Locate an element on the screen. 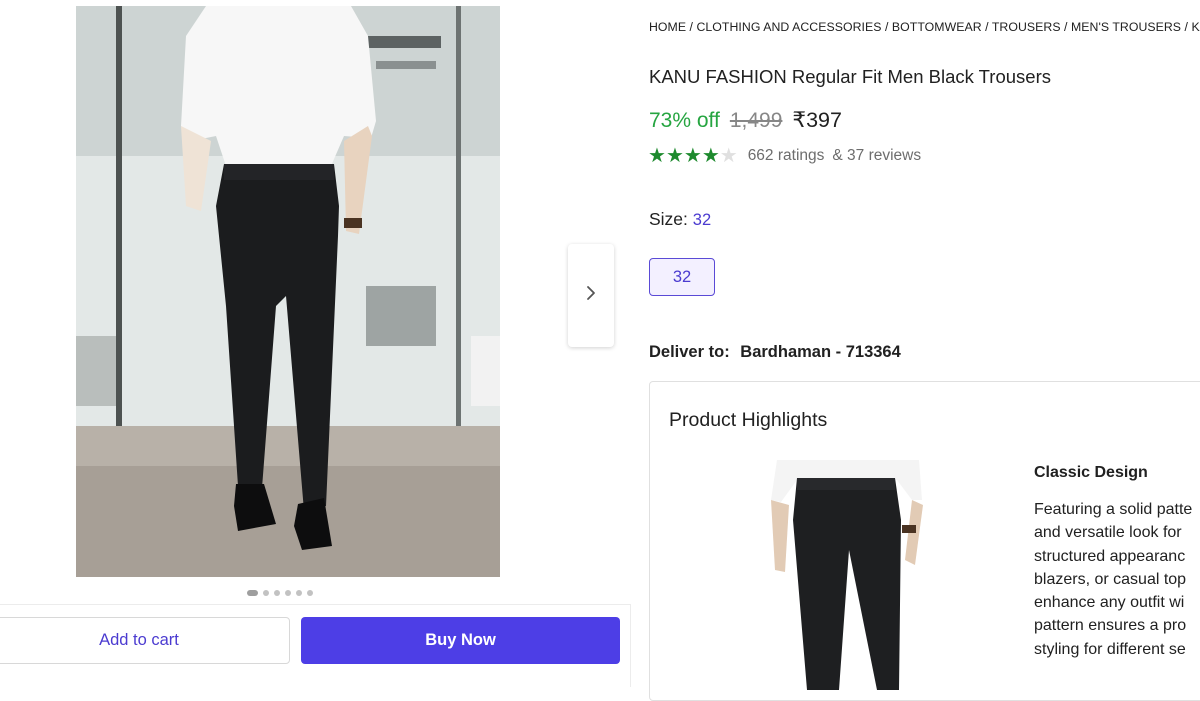 The height and width of the screenshot is (701, 1200). next-image-button is located at coordinates (591, 295).